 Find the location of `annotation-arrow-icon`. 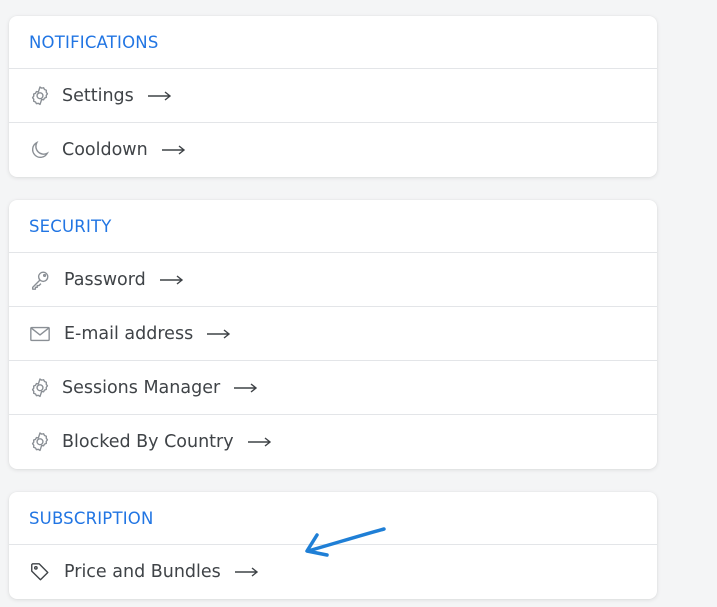

annotation-arrow-icon is located at coordinates (345, 542).